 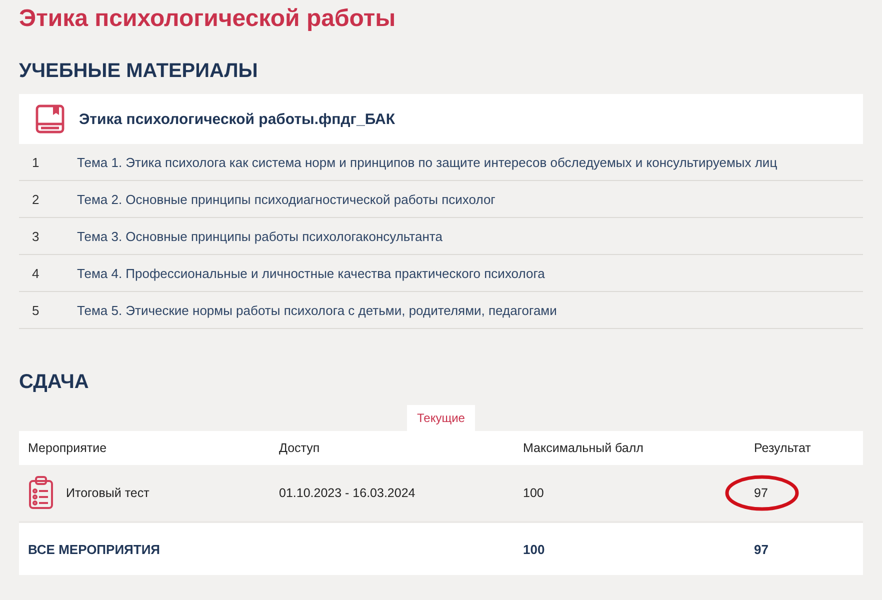 What do you see at coordinates (35, 236) in the screenshot?
I see `topic-number: 3` at bounding box center [35, 236].